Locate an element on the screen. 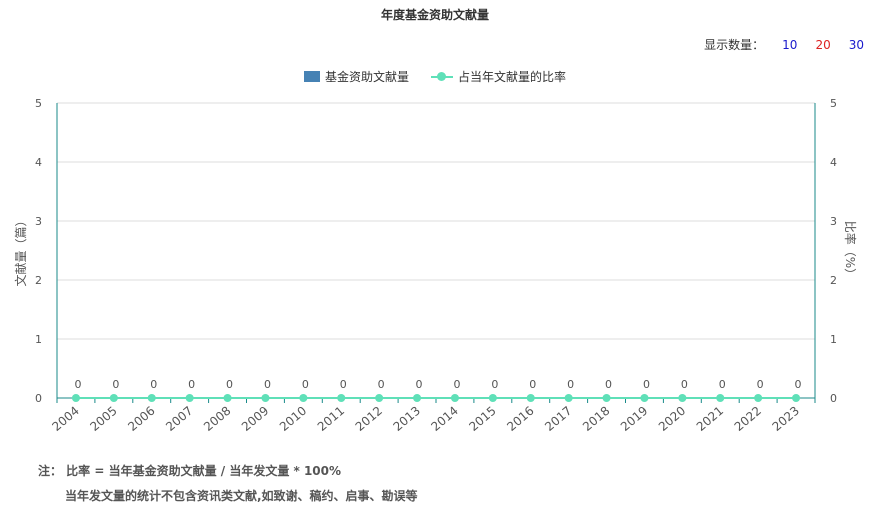 This screenshot has height=510, width=870. y2-tick-label: 0 is located at coordinates (833, 398).